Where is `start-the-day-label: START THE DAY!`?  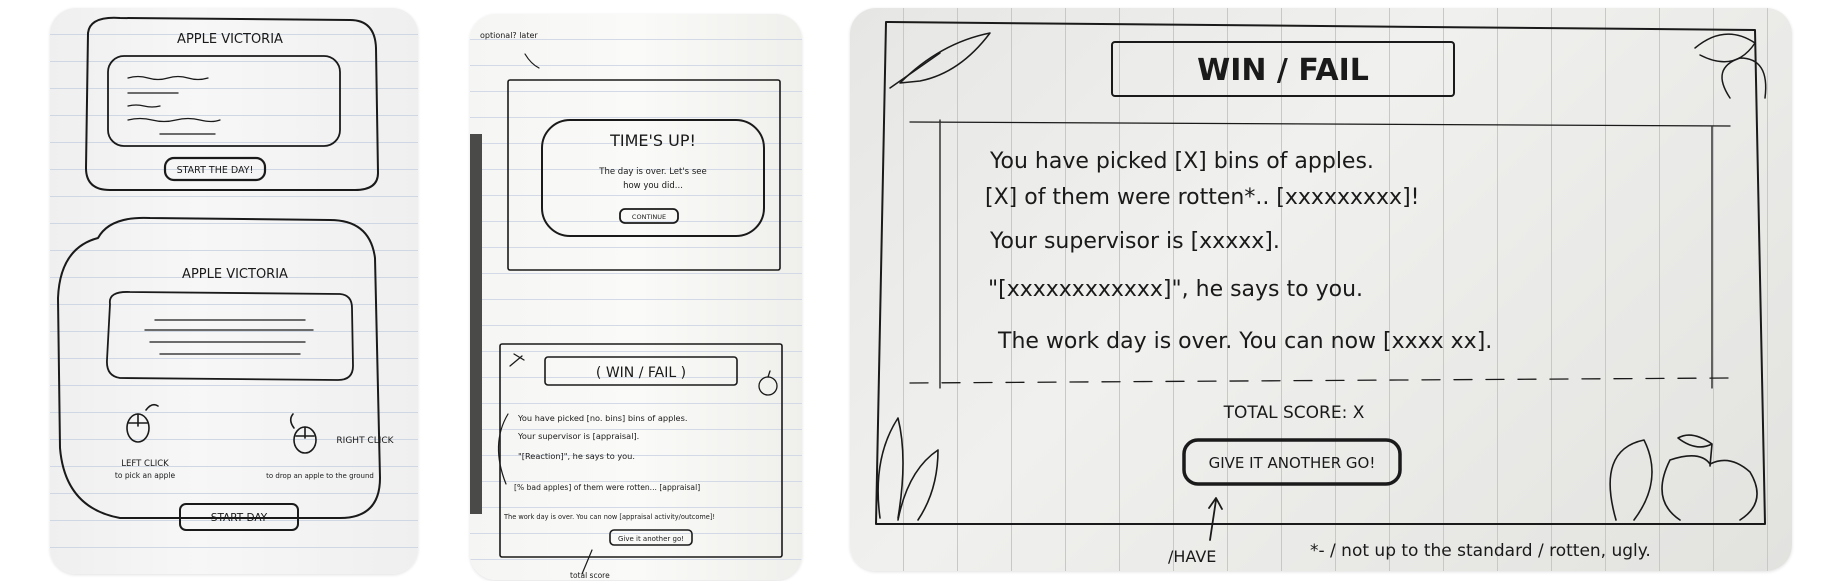
start-the-day-label: START THE DAY! is located at coordinates (215, 170).